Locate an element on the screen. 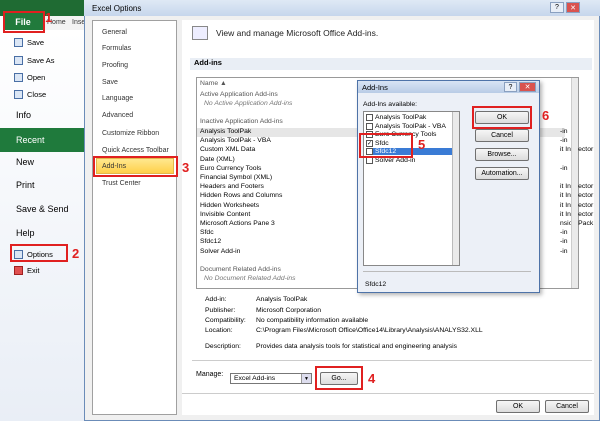 The width and height of the screenshot is (600, 421). nav-language: Language is located at coordinates (117, 98).